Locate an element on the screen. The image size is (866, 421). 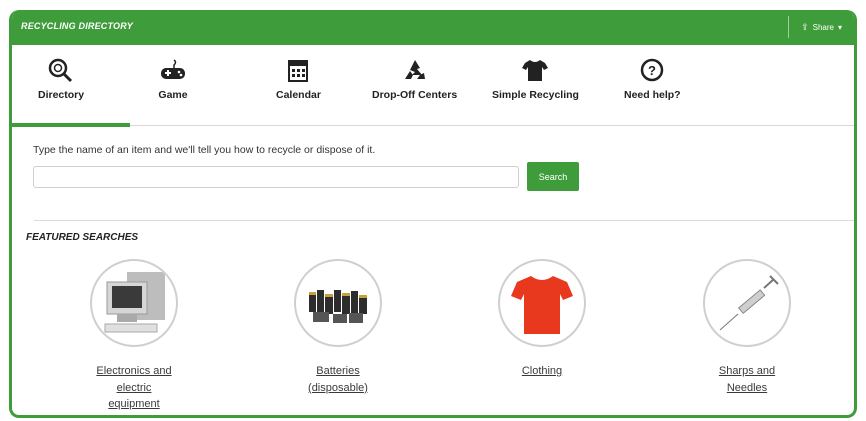
tab-simple-recycling: Simple Recycling is located at coordinates (535, 79).